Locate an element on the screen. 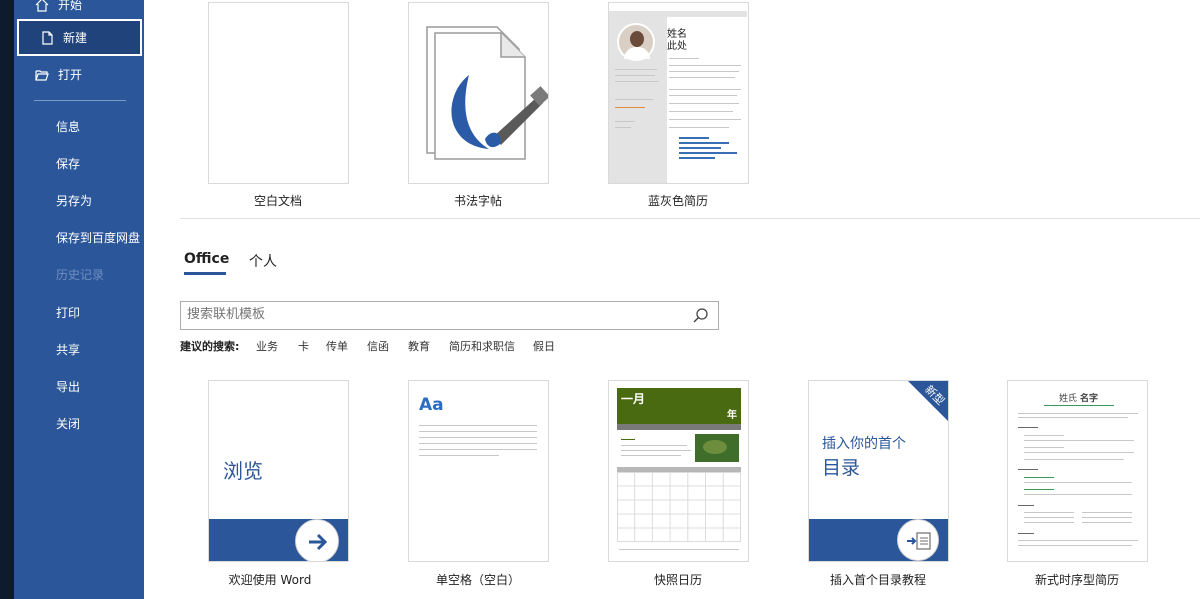  template-label: 单空格（空白） is located at coordinates (477, 580).